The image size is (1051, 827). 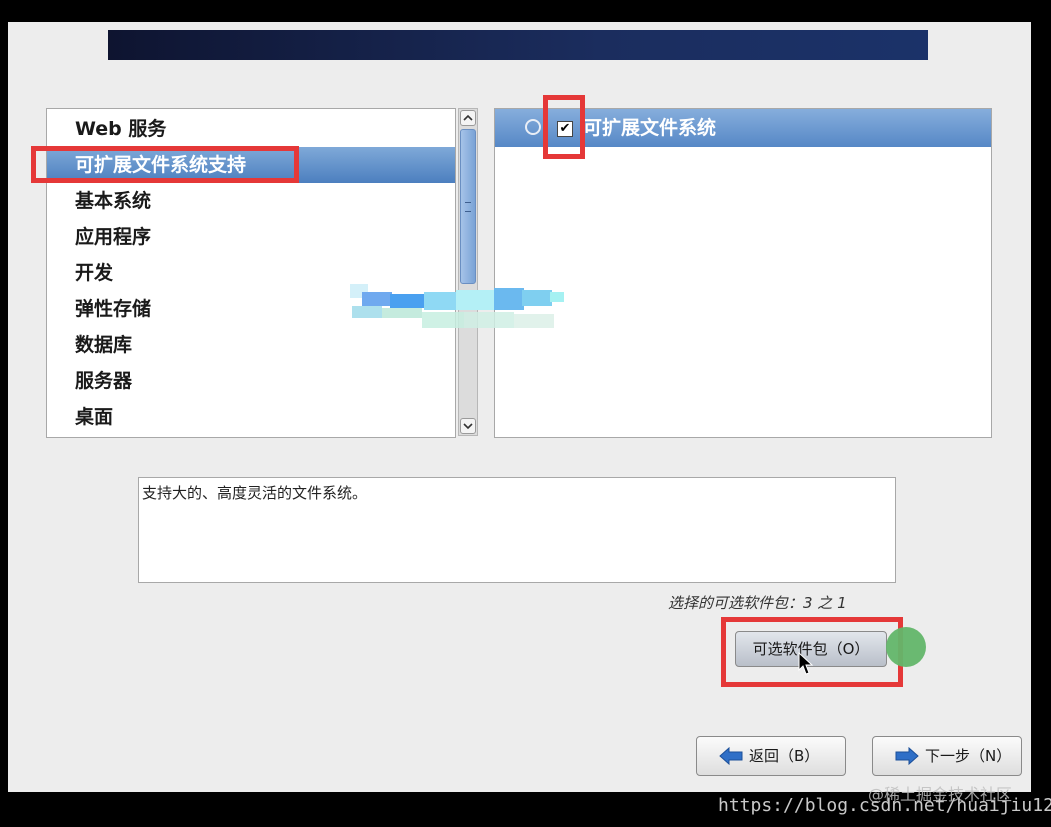 What do you see at coordinates (518, 45) in the screenshot?
I see `installer-banner` at bounding box center [518, 45].